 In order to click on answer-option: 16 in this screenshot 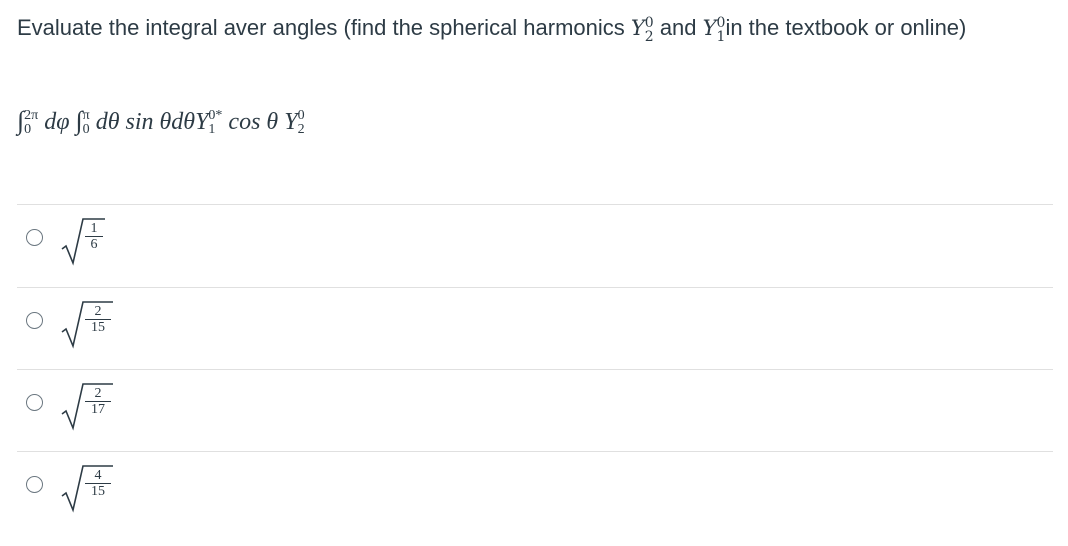, I will do `click(535, 245)`.